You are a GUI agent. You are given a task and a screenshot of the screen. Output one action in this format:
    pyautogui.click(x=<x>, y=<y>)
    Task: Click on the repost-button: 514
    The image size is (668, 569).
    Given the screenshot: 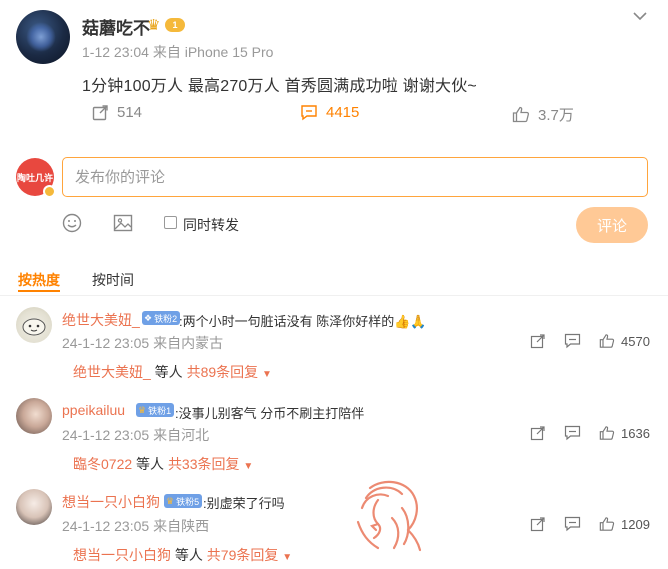 What is the action you would take?
    pyautogui.click(x=117, y=112)
    